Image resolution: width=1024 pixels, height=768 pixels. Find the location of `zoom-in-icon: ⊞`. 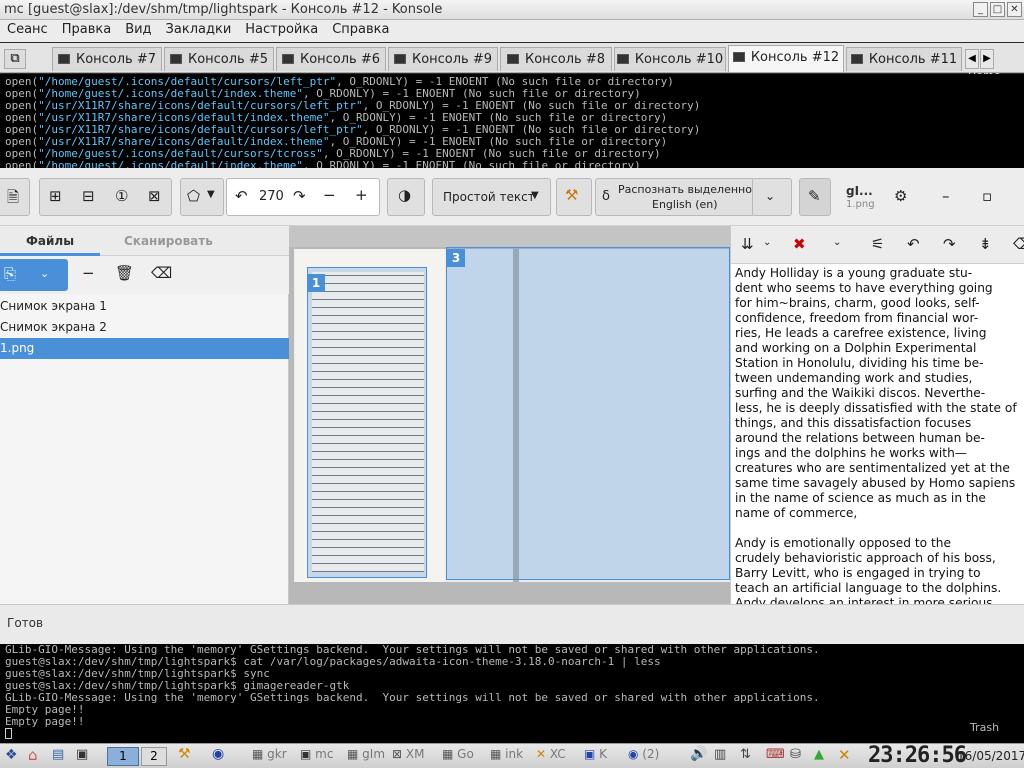

zoom-in-icon: ⊞ is located at coordinates (55, 196).